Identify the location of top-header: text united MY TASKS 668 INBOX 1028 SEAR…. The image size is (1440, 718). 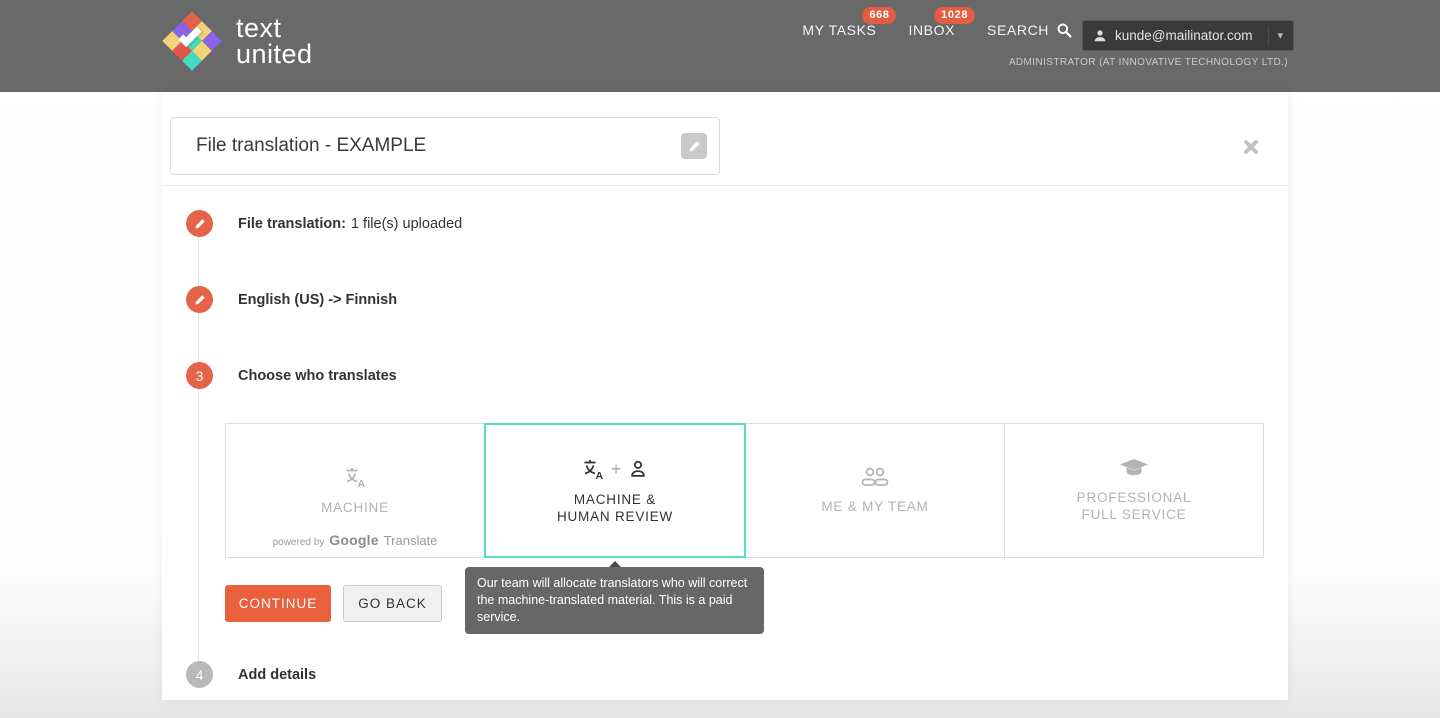
(720, 46).